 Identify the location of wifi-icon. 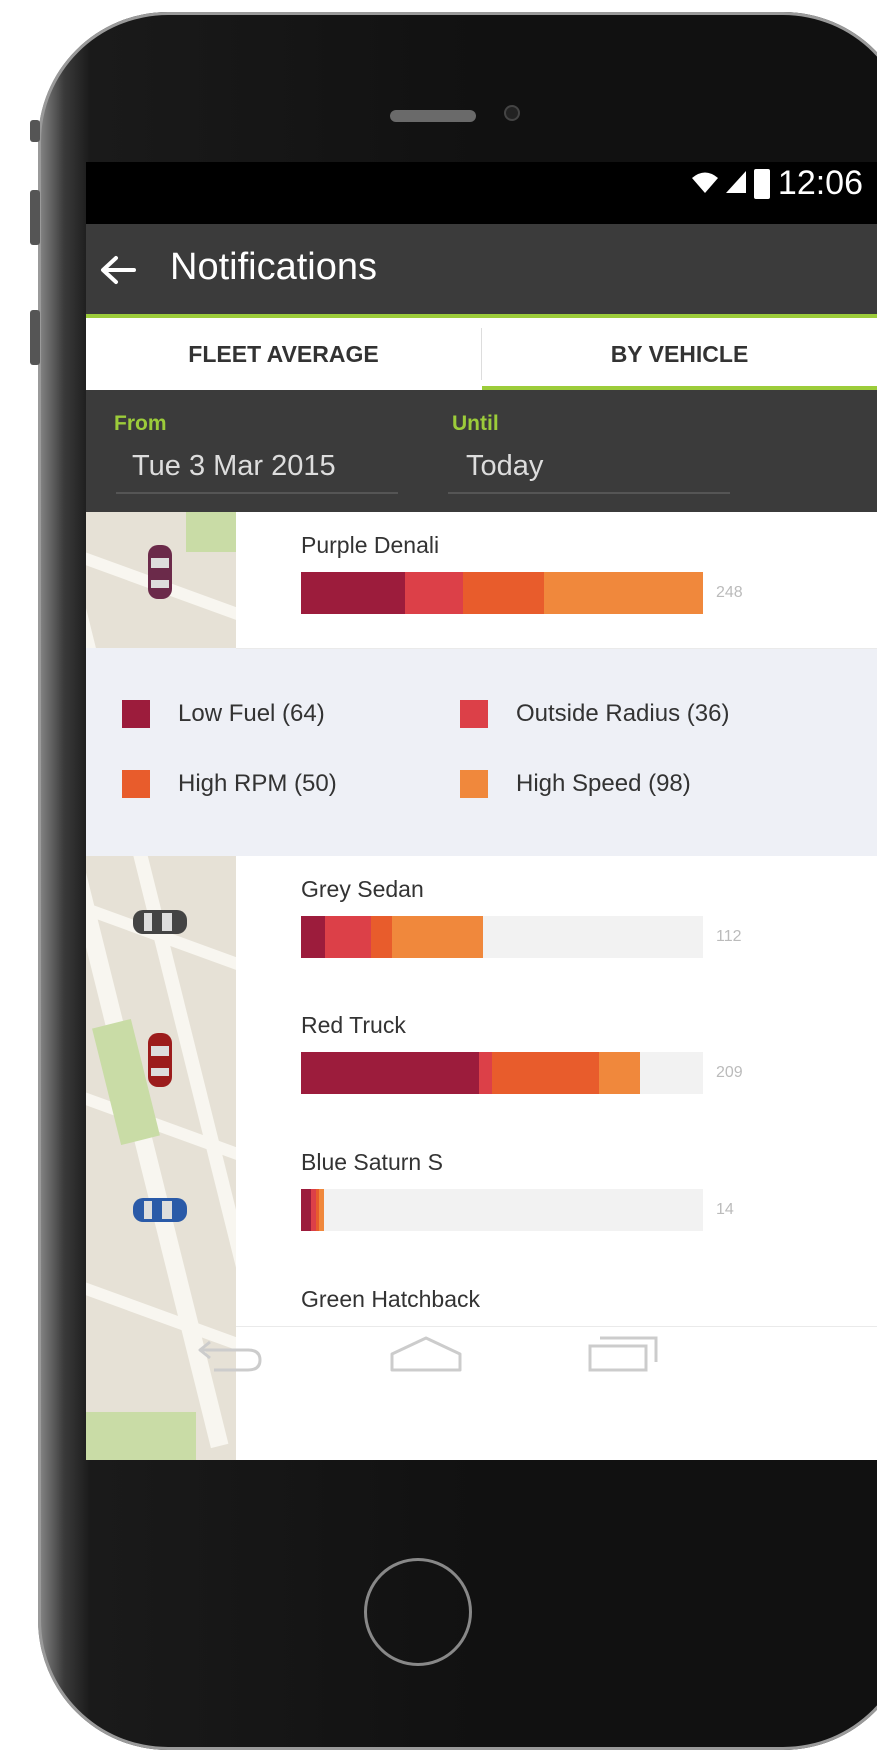
(704, 184).